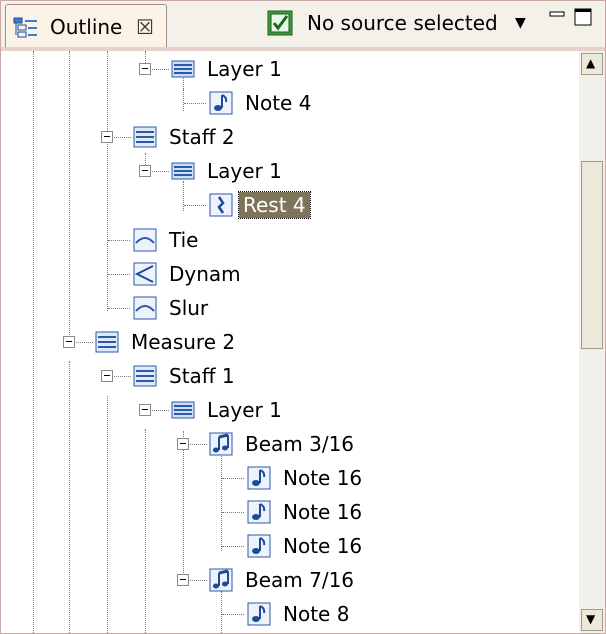  Describe the element at coordinates (26, 29) in the screenshot. I see `outline-icon` at that location.